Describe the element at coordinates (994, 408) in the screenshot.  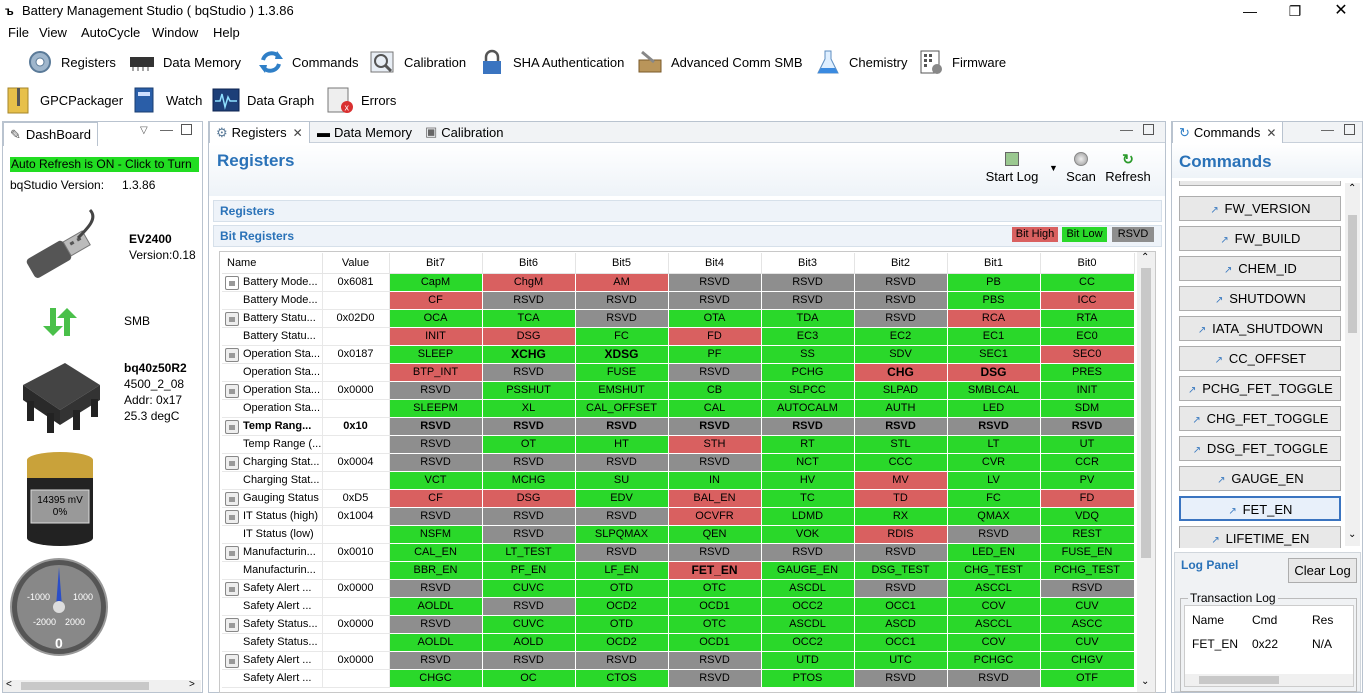
I see `bit-cell: LED` at that location.